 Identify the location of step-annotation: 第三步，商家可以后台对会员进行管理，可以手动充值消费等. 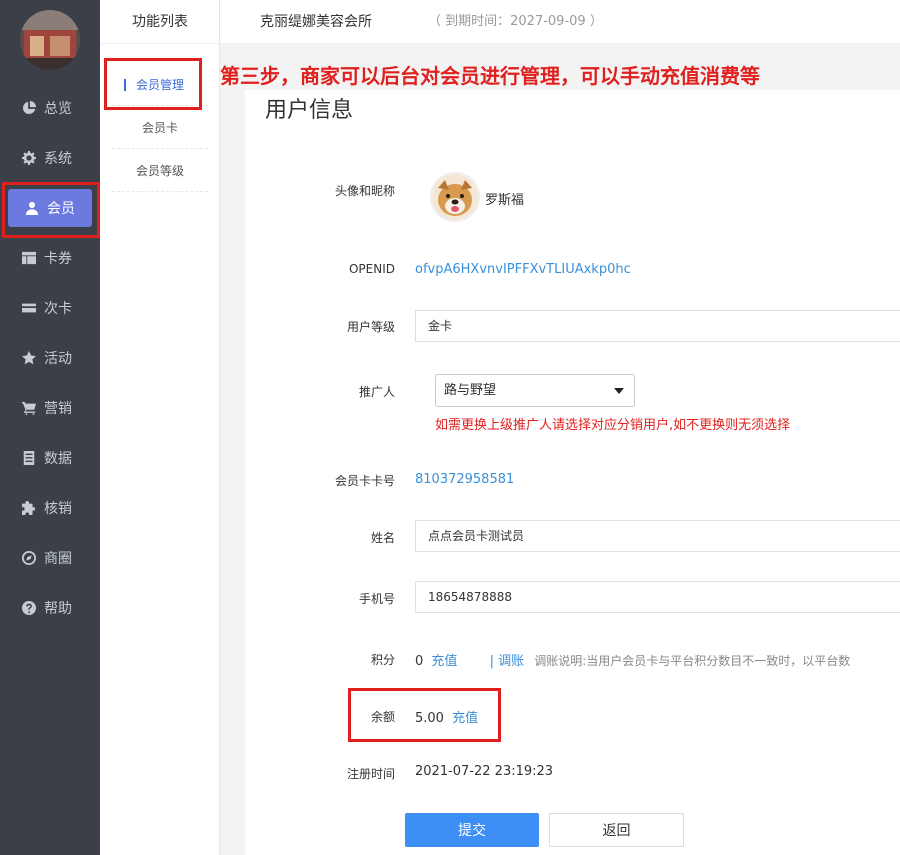
(490, 76).